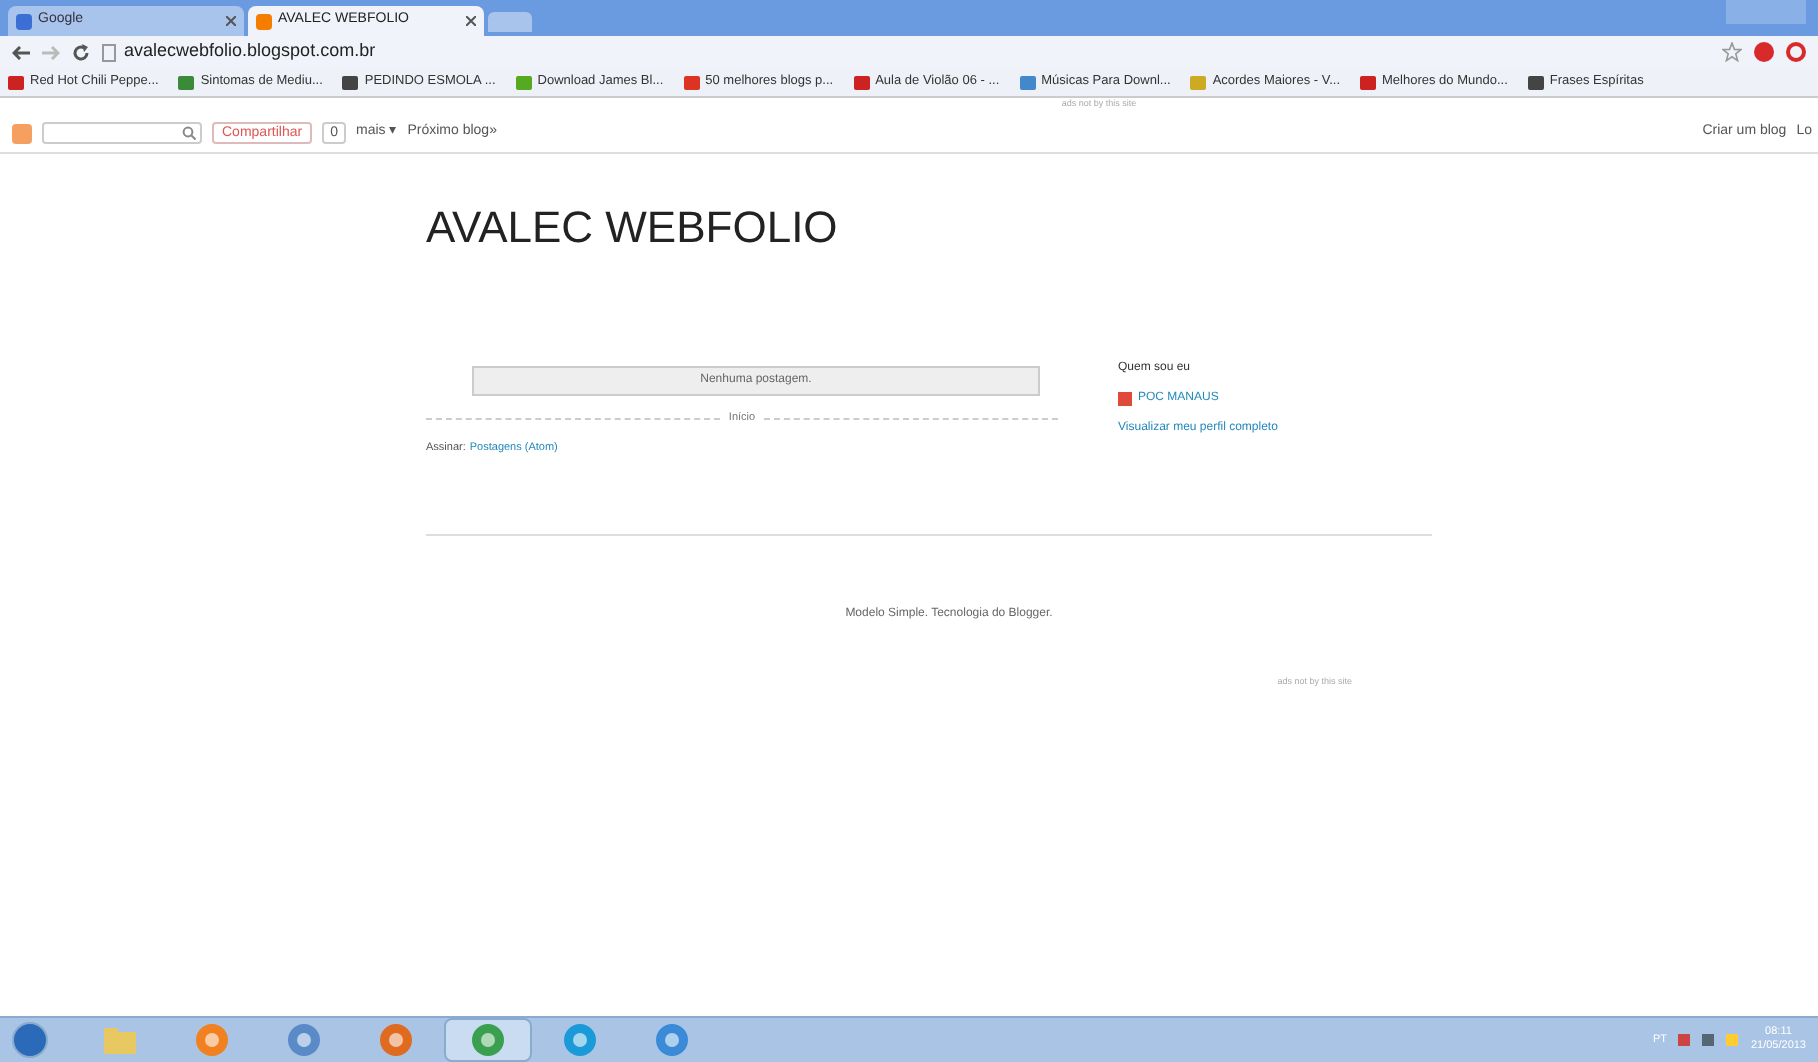  What do you see at coordinates (510, 22) in the screenshot?
I see `new-tab-button` at bounding box center [510, 22].